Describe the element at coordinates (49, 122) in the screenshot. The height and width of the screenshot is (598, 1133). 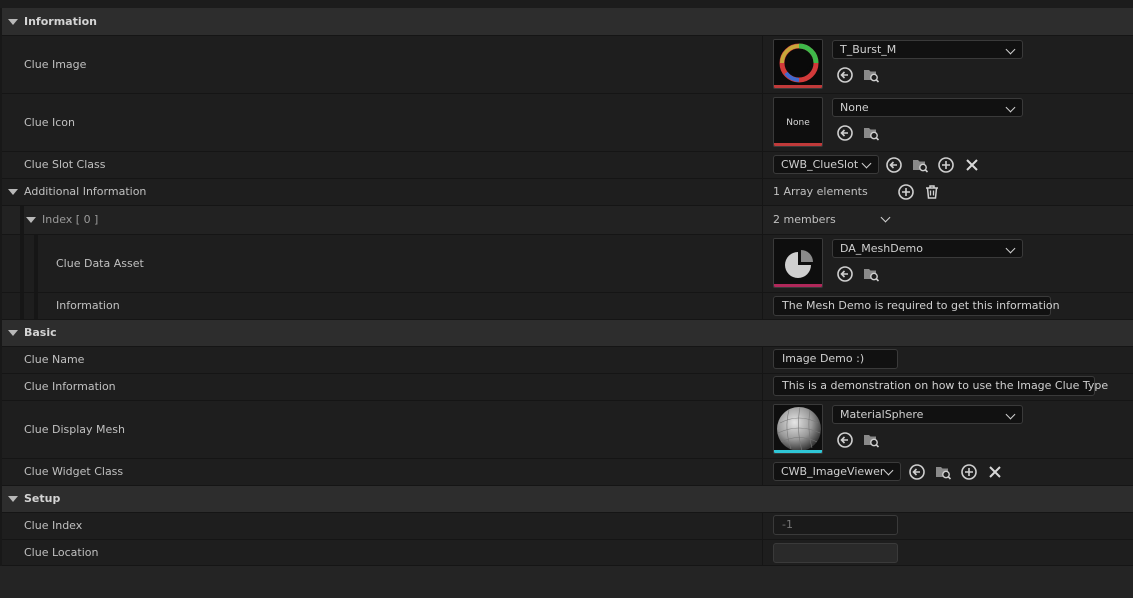
I see `property-label: Clue Icon` at that location.